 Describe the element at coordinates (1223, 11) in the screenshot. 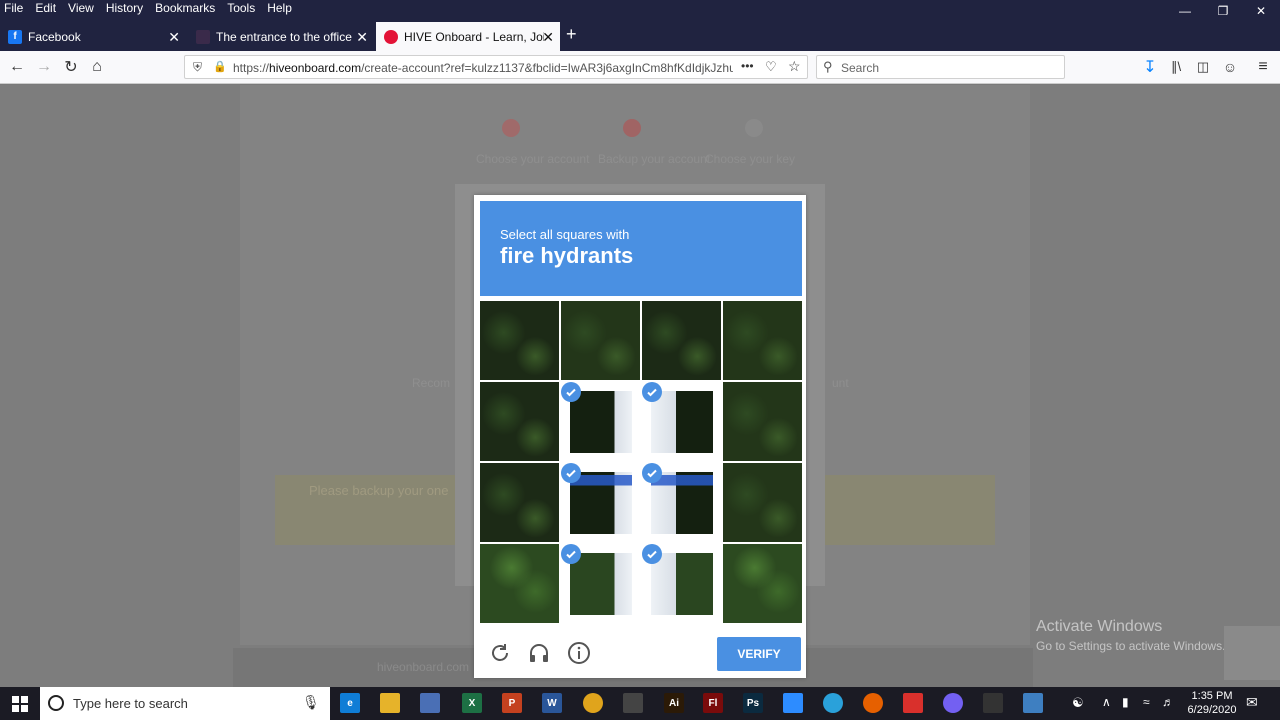

I see `restore-icon: ❐` at that location.